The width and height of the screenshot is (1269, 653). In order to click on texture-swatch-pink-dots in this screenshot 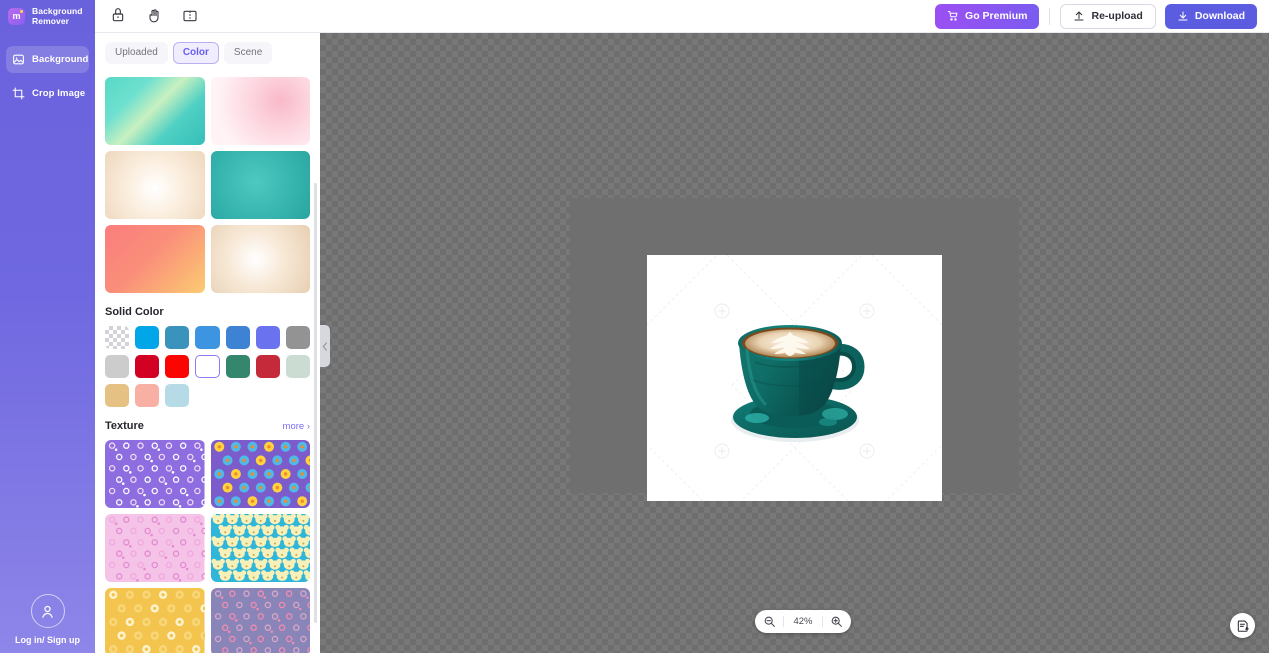, I will do `click(155, 548)`.